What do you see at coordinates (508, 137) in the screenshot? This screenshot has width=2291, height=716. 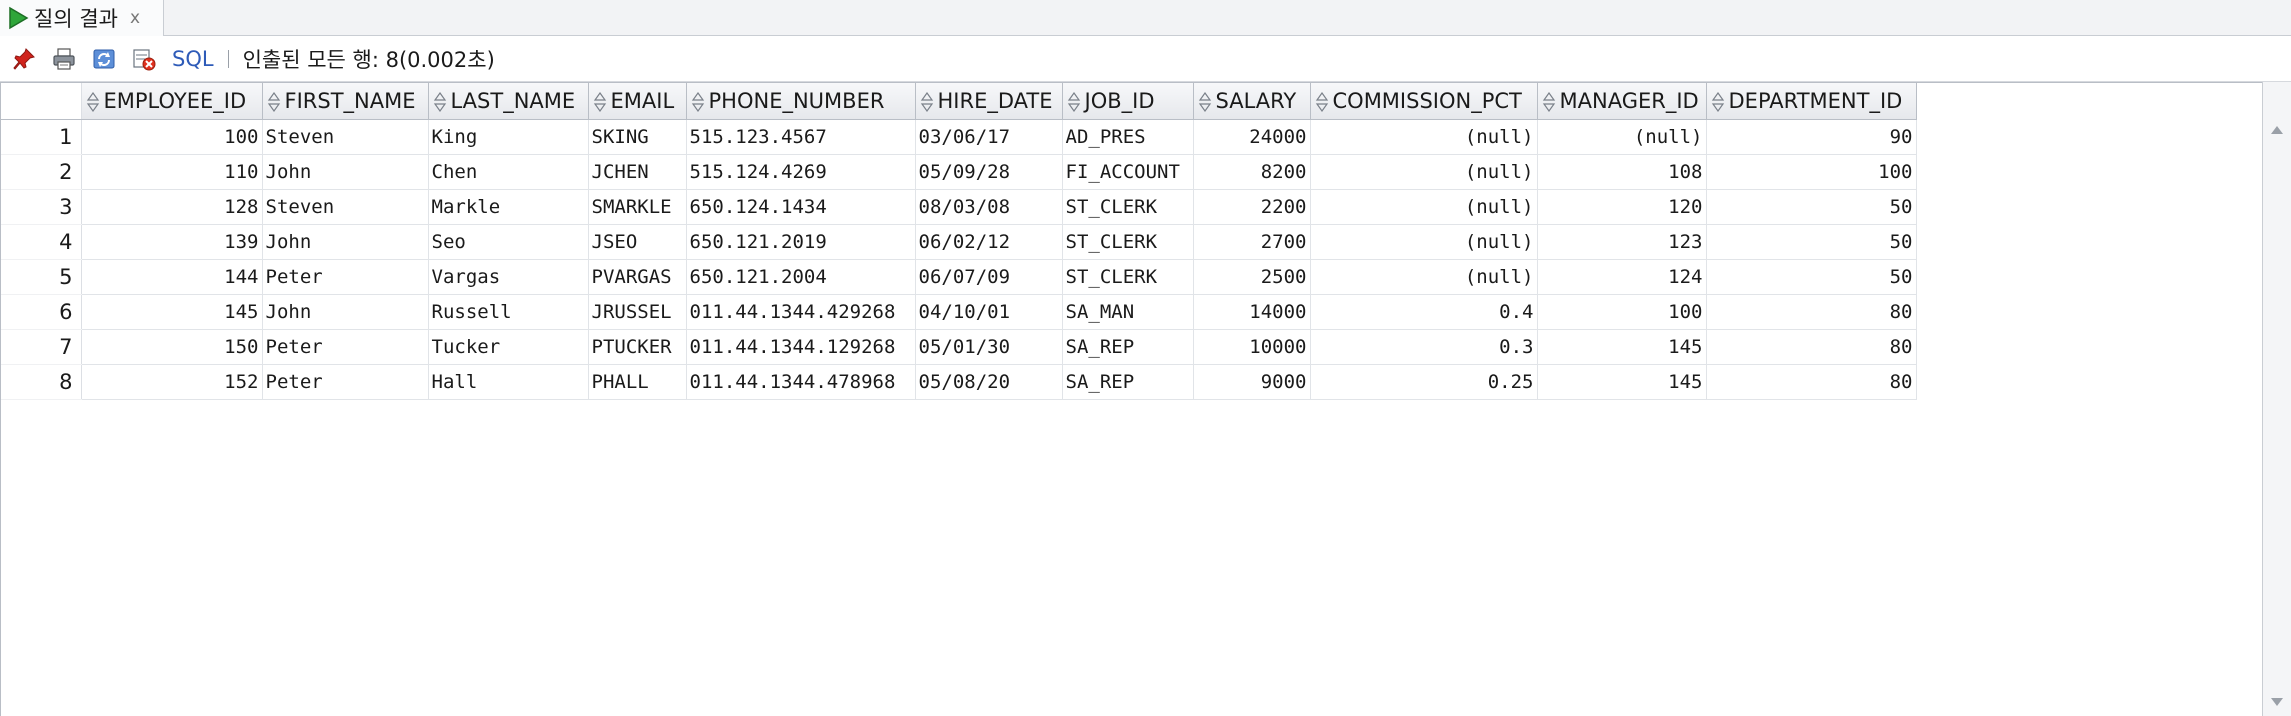 I see `cell-last-name: King` at bounding box center [508, 137].